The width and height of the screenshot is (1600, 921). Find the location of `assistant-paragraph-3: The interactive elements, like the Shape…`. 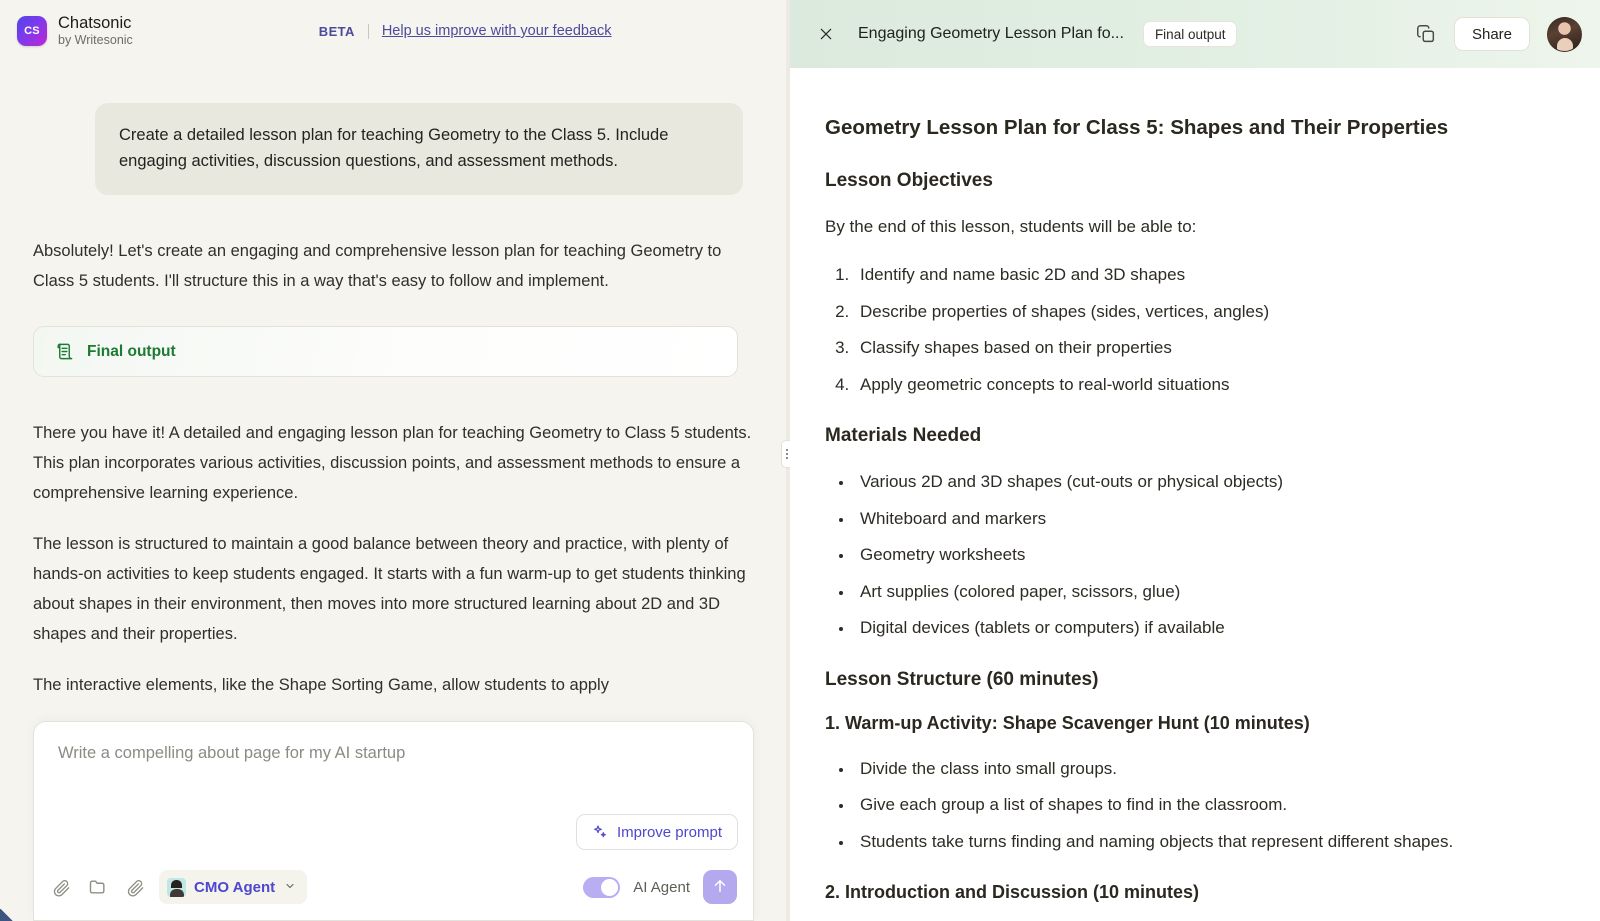

assistant-paragraph-3: The interactive elements, like the Shape… is located at coordinates (321, 685).